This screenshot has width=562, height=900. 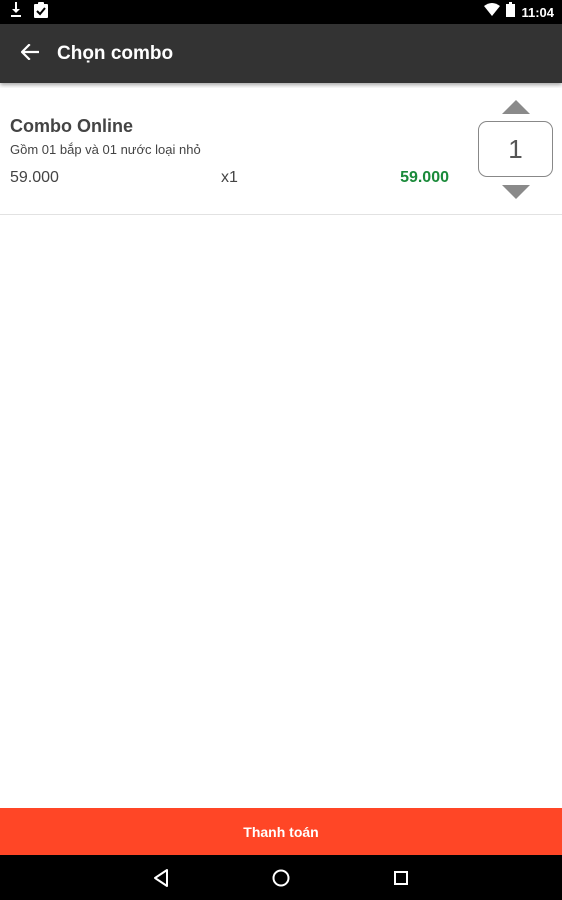 I want to click on decrease-quantity-button, so click(x=516, y=192).